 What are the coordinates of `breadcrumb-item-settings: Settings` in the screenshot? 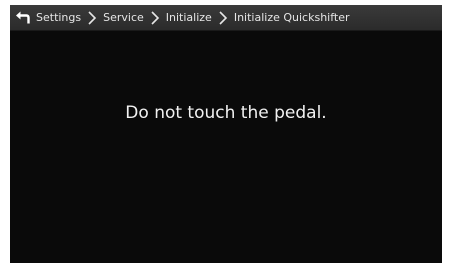 It's located at (58, 18).